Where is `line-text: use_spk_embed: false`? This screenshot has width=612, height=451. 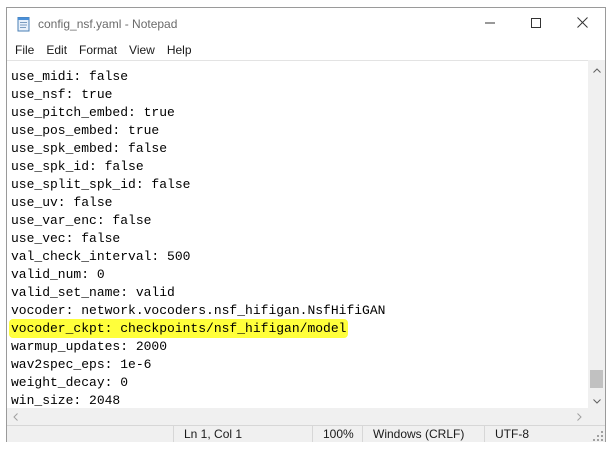 line-text: use_spk_embed: false is located at coordinates (89, 148).